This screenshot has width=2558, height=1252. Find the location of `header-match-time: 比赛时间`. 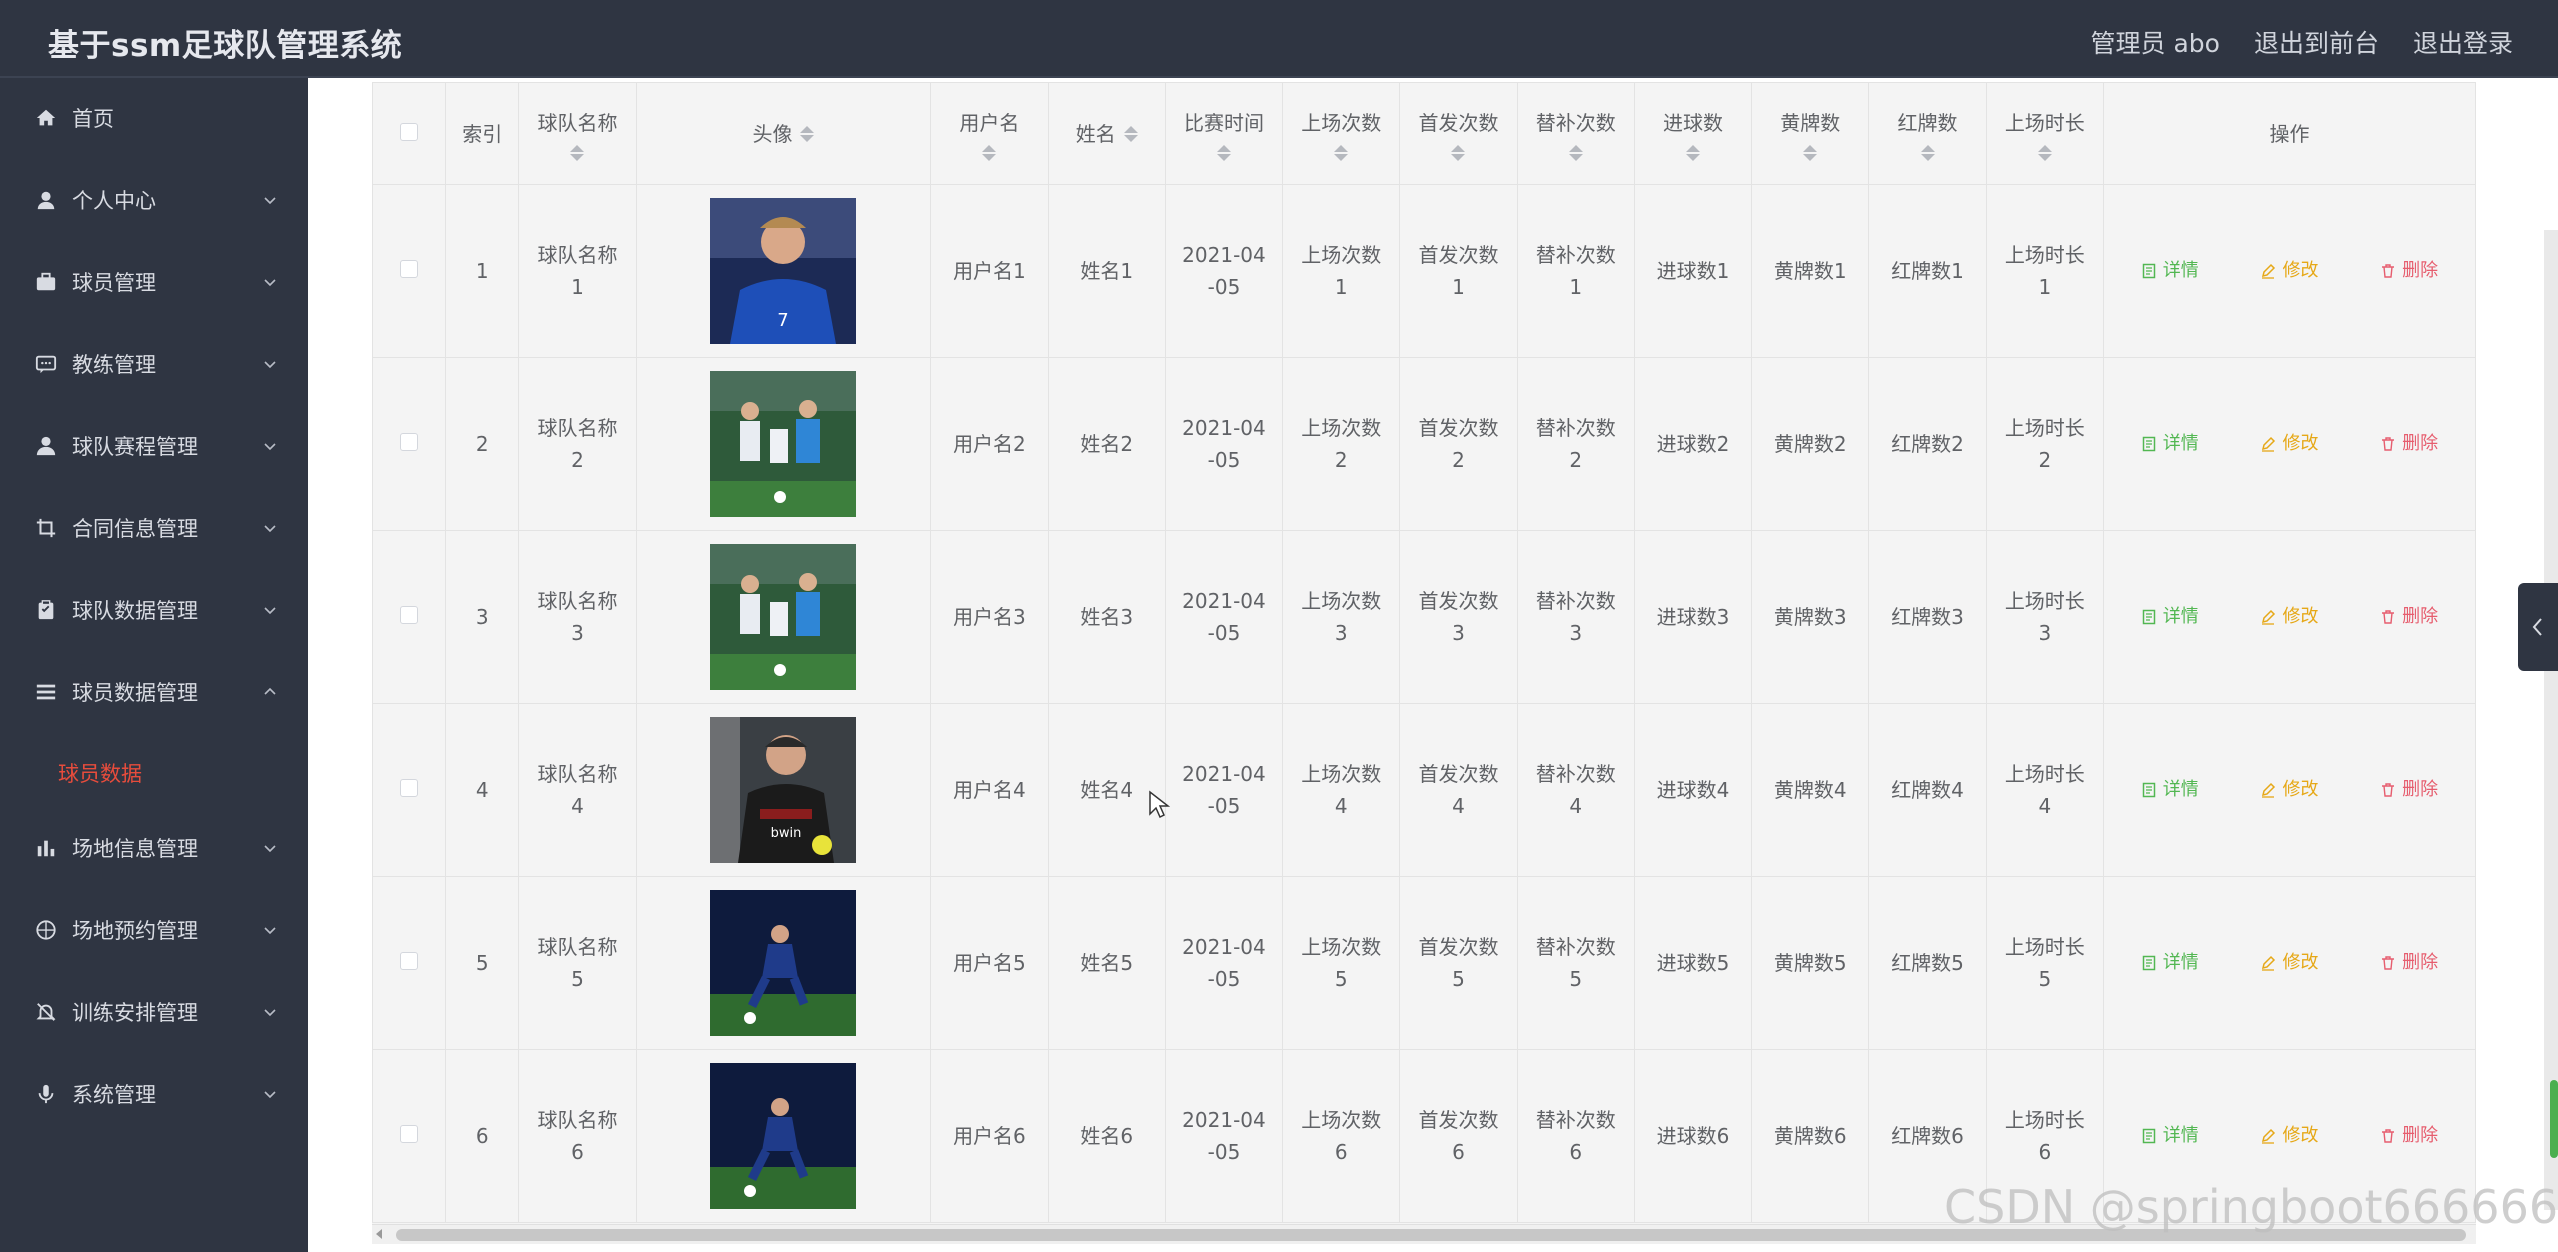

header-match-time: 比赛时间 is located at coordinates (1224, 133).